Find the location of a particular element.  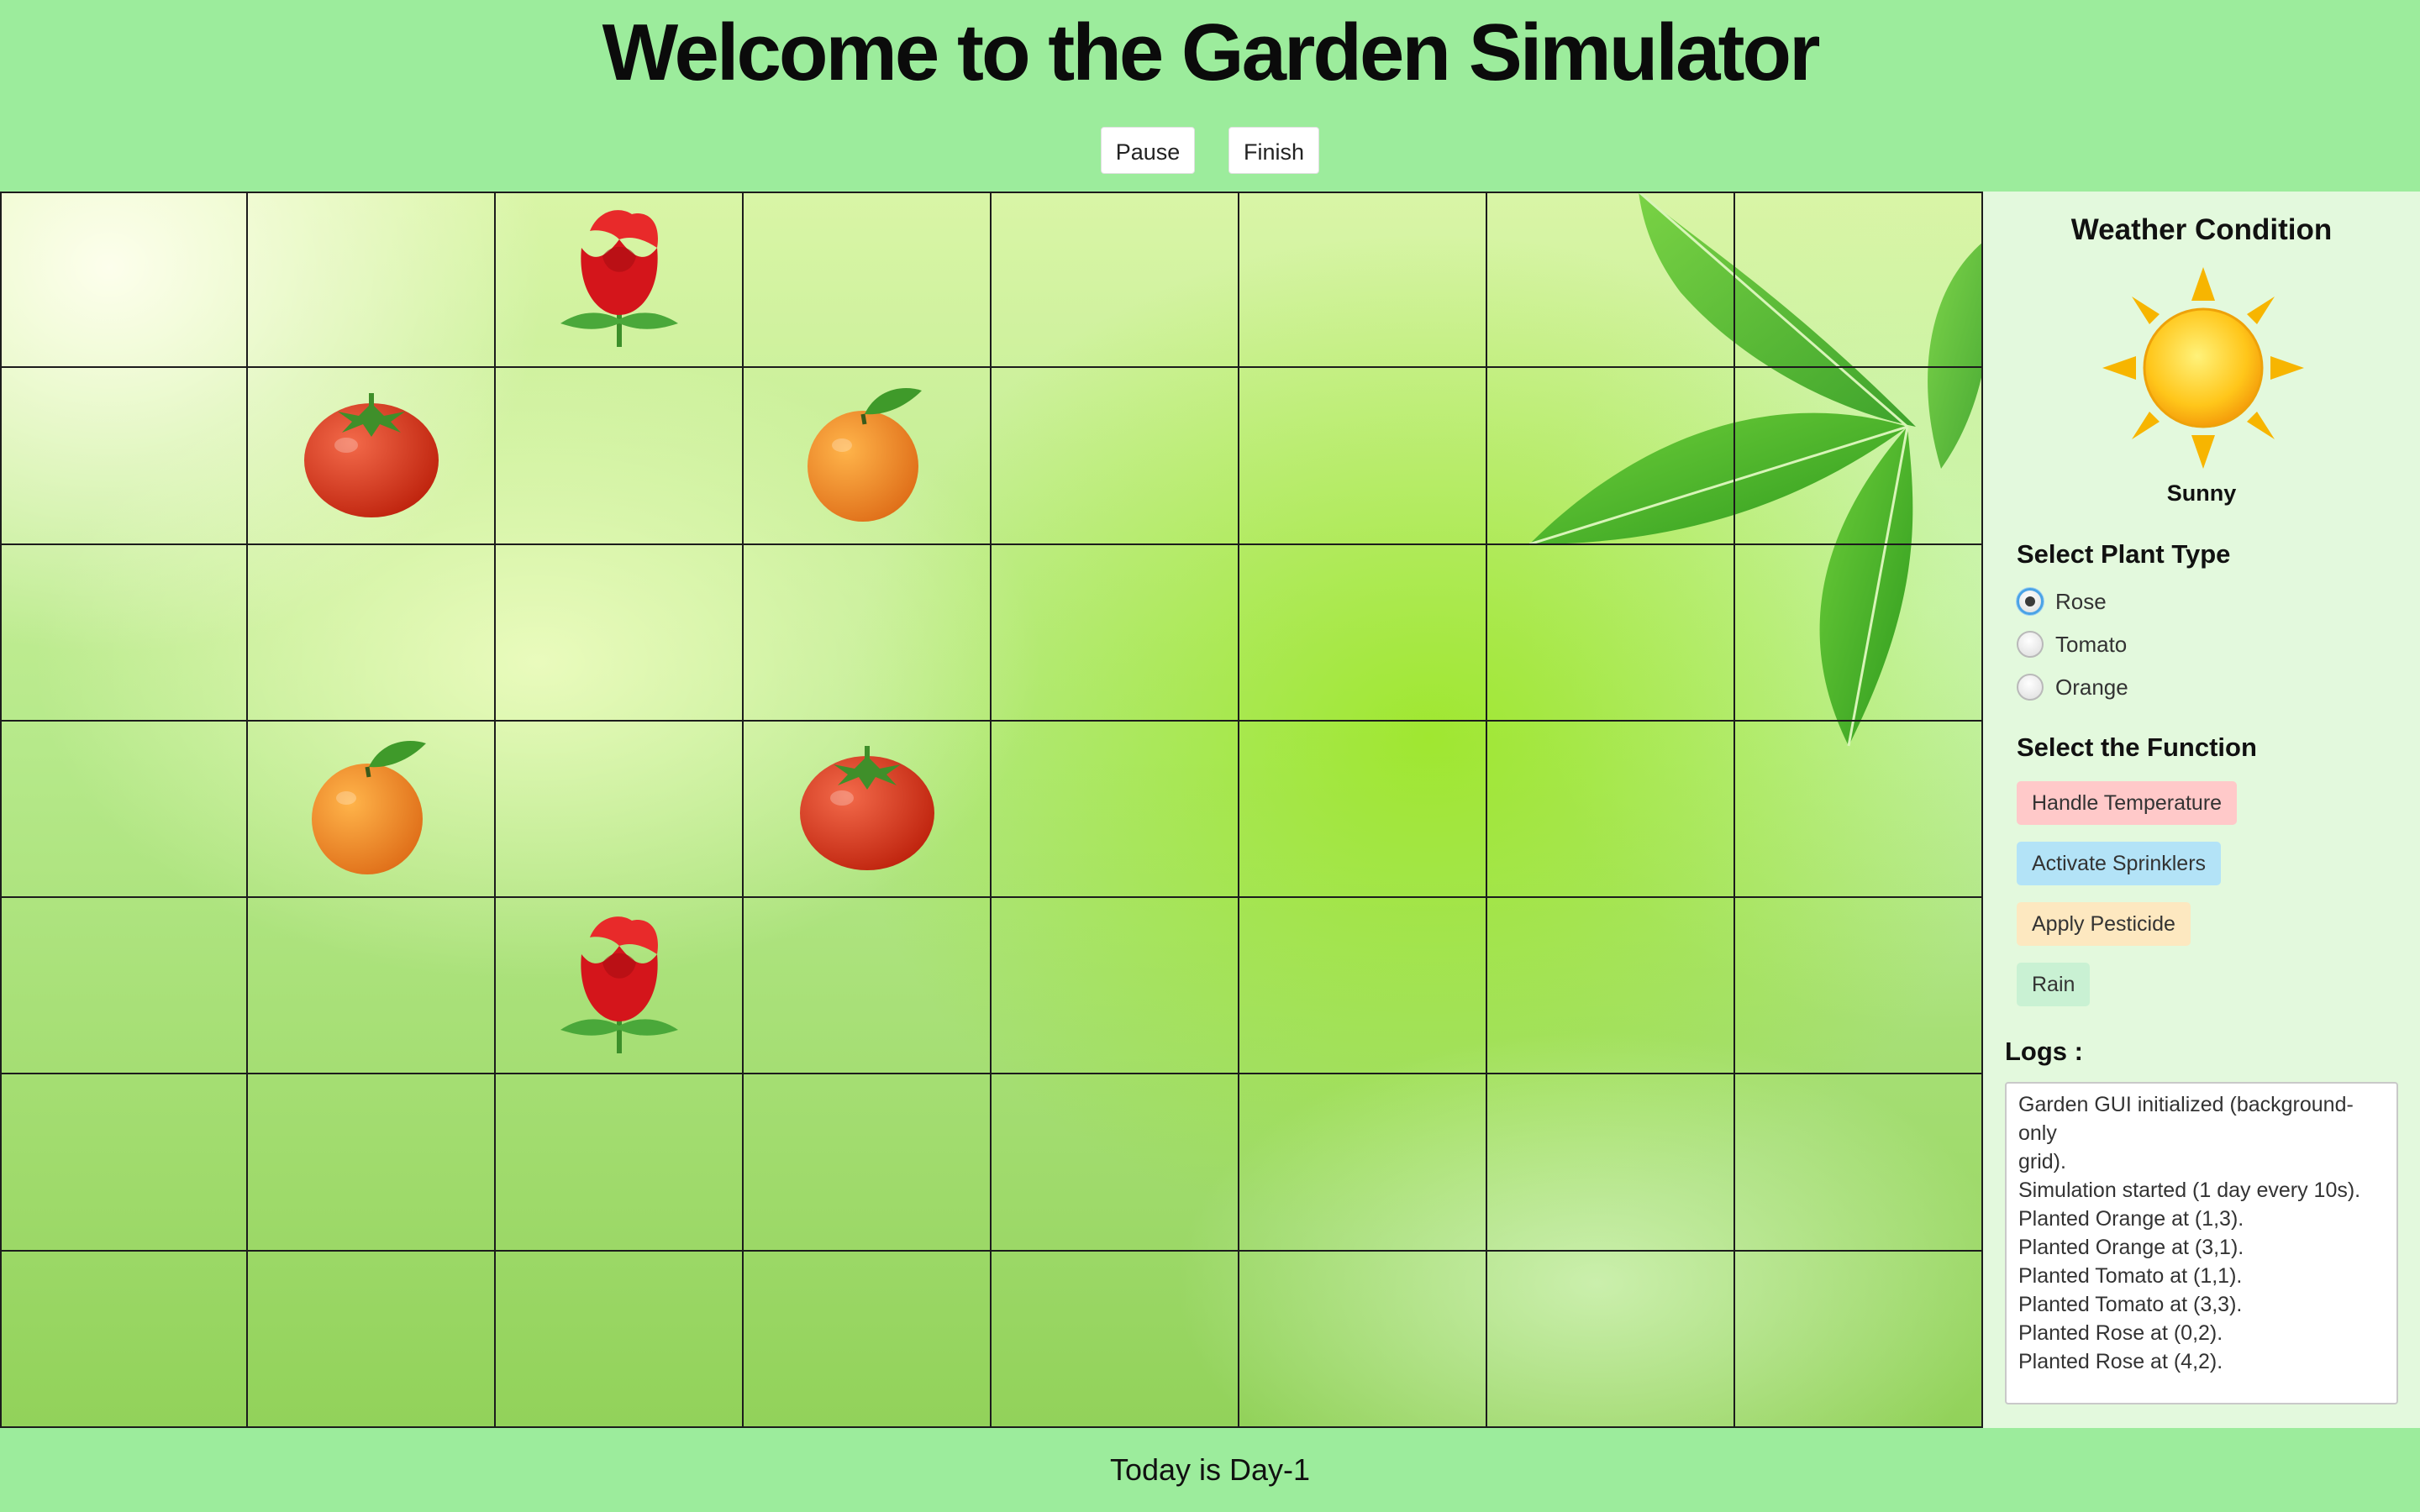

activate-sprinklers-button: Activate Sprinklers is located at coordinates (2119, 863).